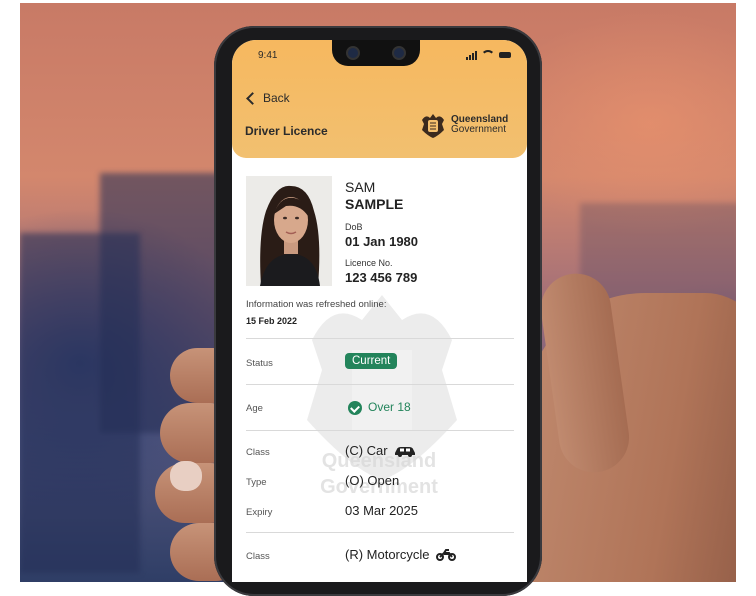 This screenshot has width=756, height=596. Describe the element at coordinates (354, 227) in the screenshot. I see `dob-label: DoB` at that location.